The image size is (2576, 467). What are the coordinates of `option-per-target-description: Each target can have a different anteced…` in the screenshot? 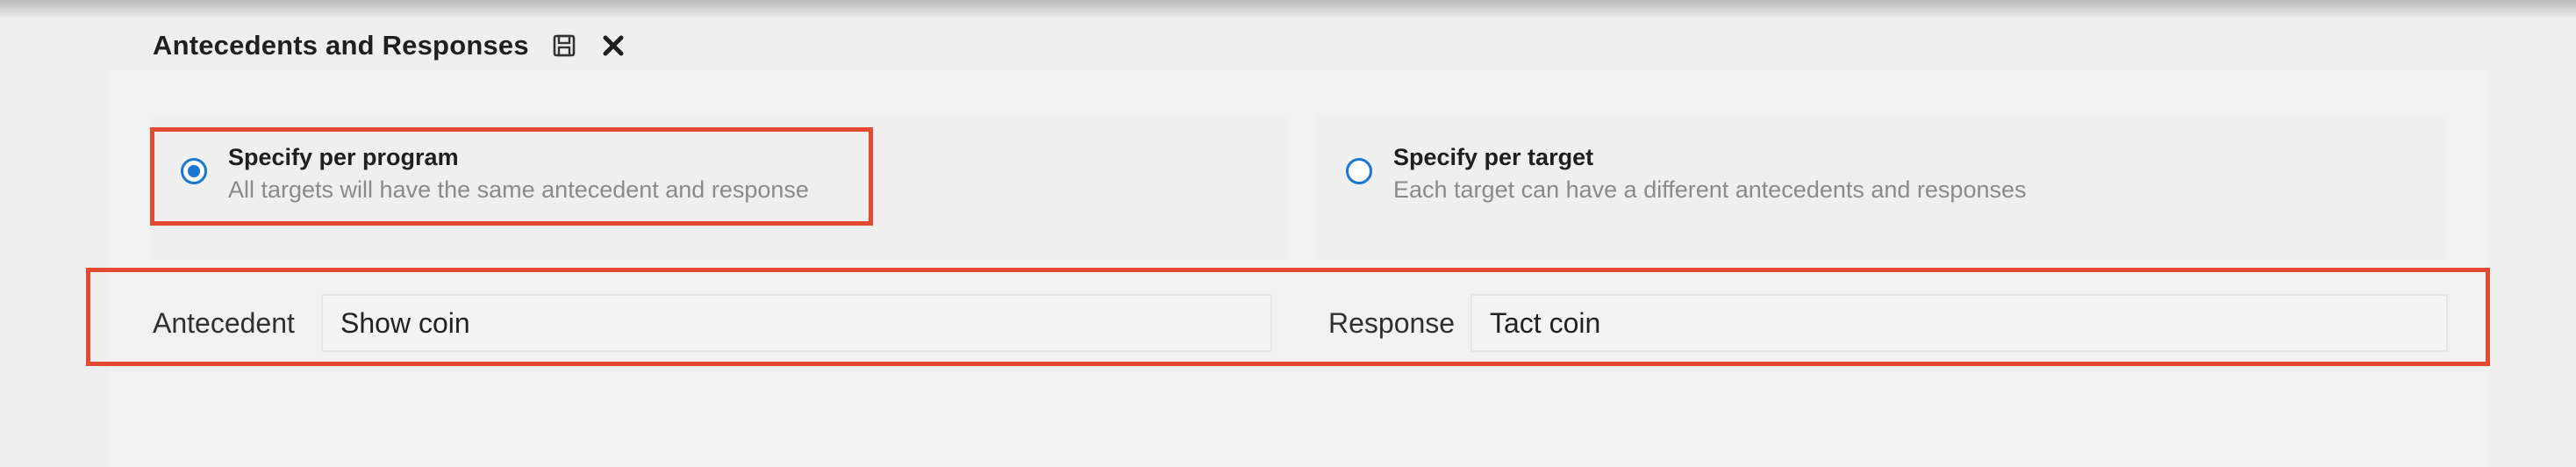 It's located at (1710, 189).